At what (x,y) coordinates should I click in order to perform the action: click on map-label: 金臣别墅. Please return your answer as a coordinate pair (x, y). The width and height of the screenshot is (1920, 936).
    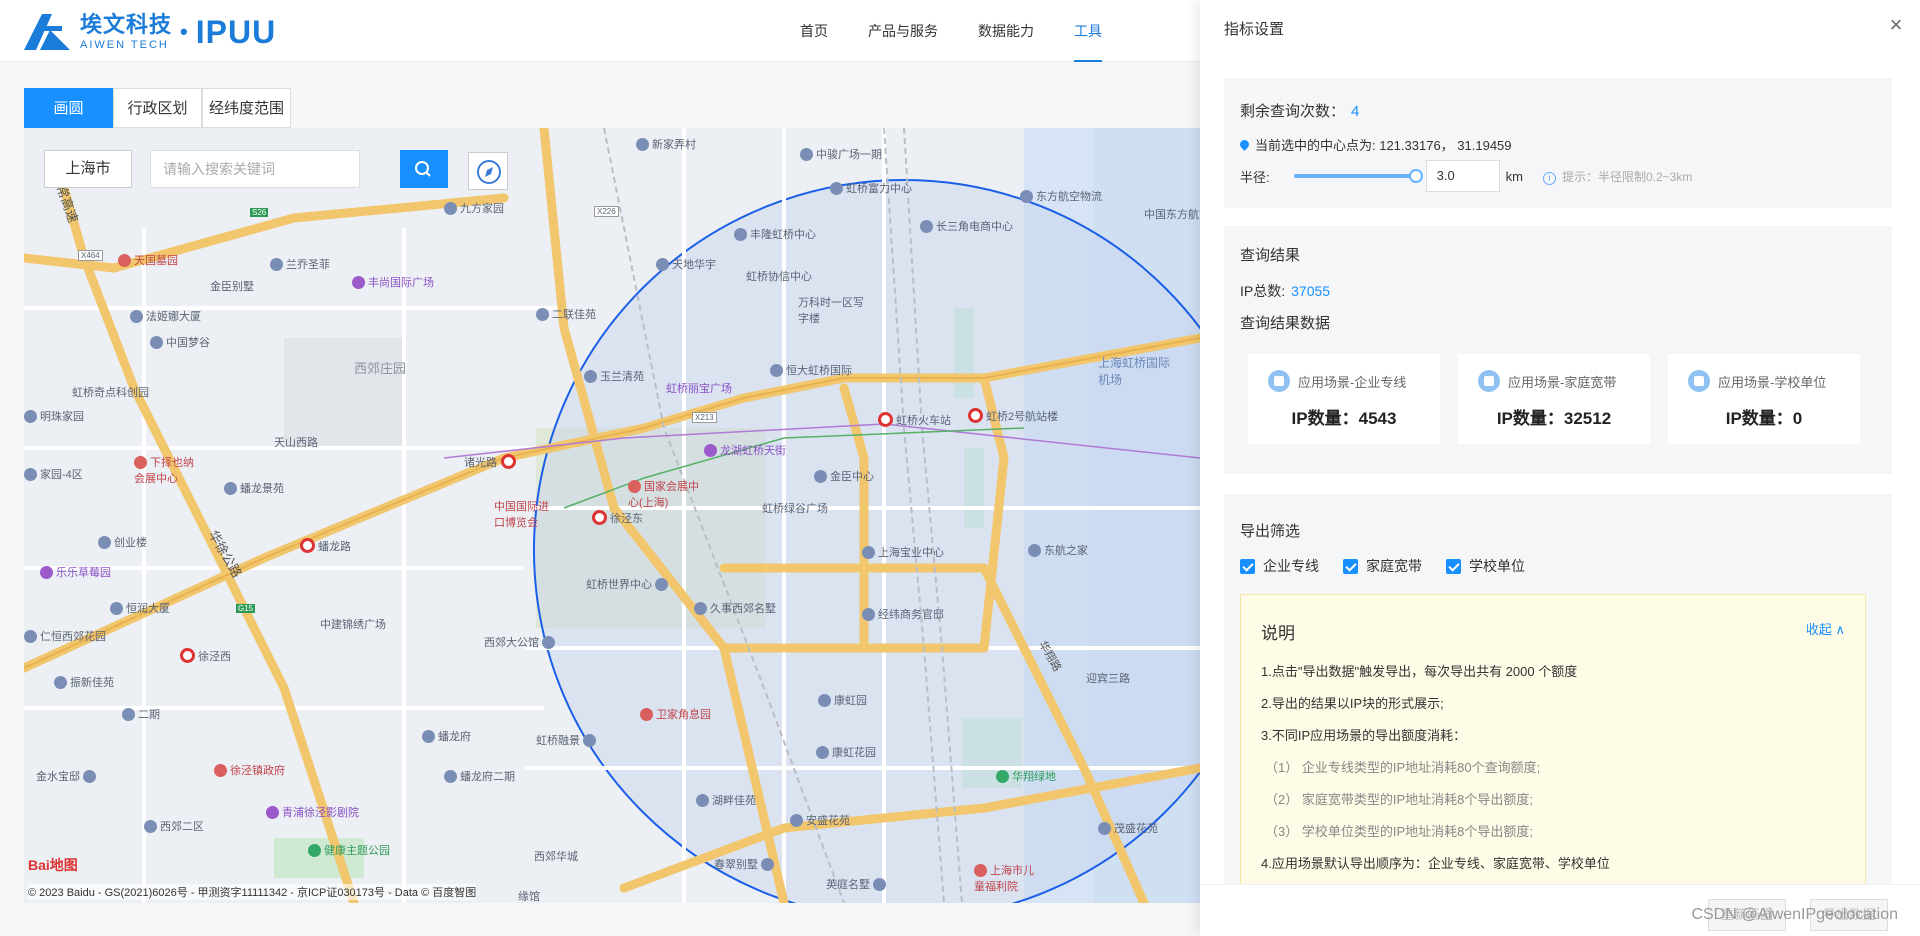
    Looking at the image, I should click on (232, 287).